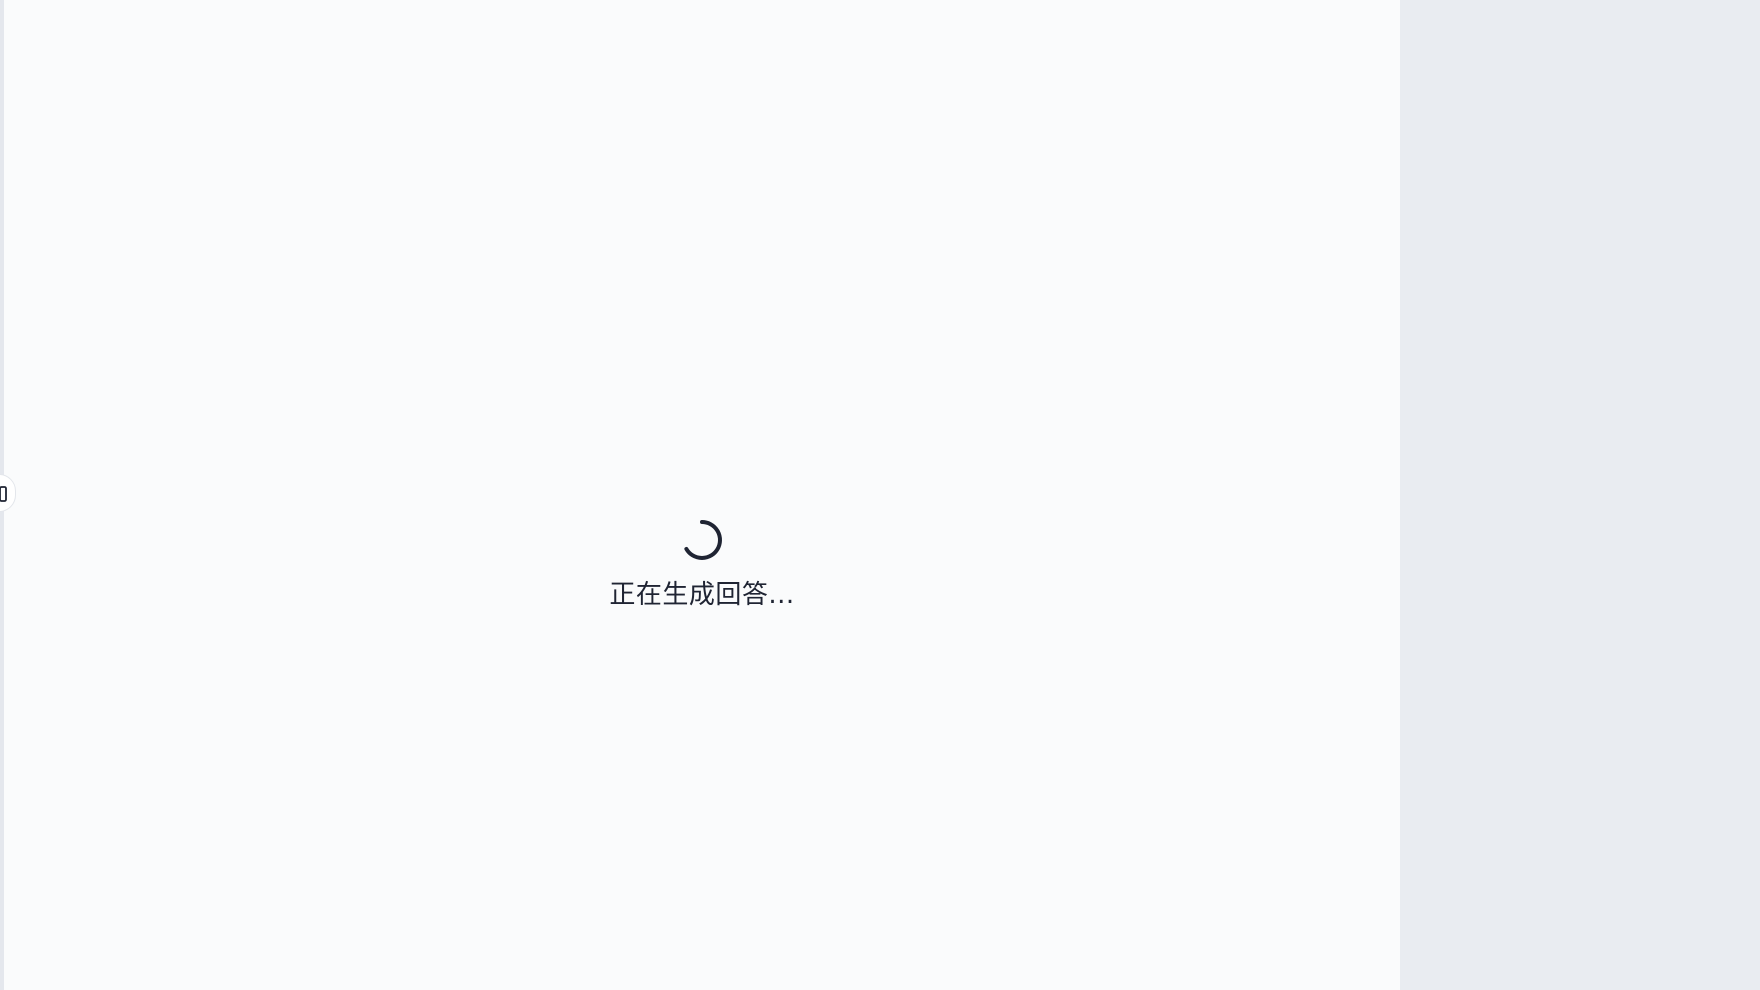 The image size is (1760, 990). What do you see at coordinates (703, 540) in the screenshot?
I see `loading-spinner-icon` at bounding box center [703, 540].